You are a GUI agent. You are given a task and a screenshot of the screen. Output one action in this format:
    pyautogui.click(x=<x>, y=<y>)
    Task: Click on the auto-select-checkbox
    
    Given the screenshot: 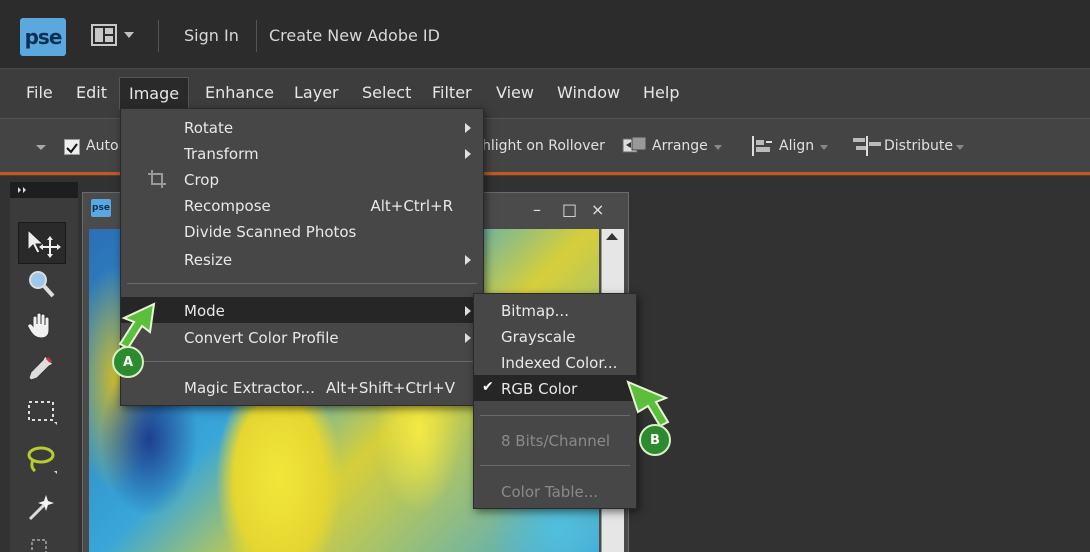 What is the action you would take?
    pyautogui.click(x=72, y=147)
    